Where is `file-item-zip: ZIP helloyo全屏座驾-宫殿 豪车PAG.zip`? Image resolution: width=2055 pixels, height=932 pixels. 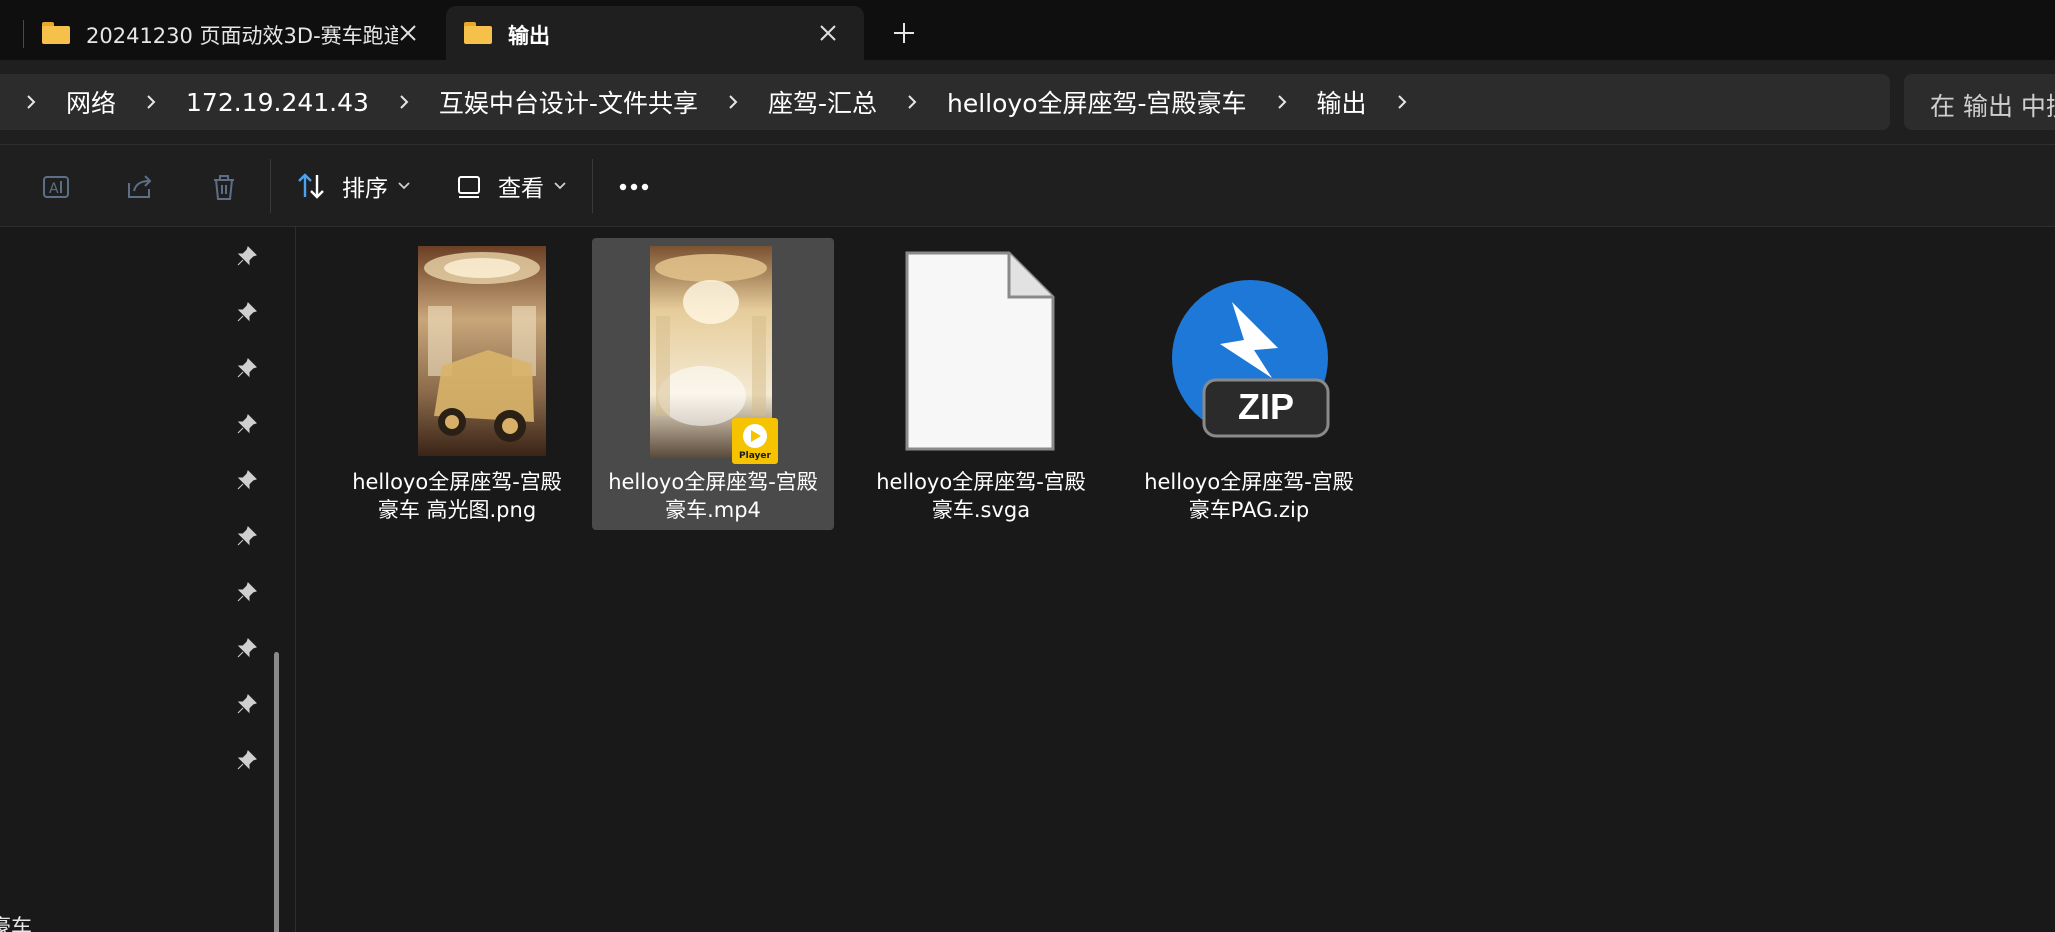
file-item-zip: ZIP helloyo全屏座驾-宫殿 豪车PAG.zip is located at coordinates (1249, 384).